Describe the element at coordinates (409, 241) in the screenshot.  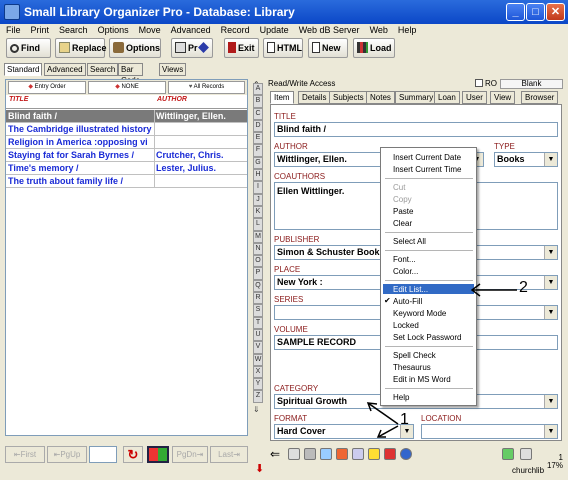
I see `menu-select-all: Select All` at that location.